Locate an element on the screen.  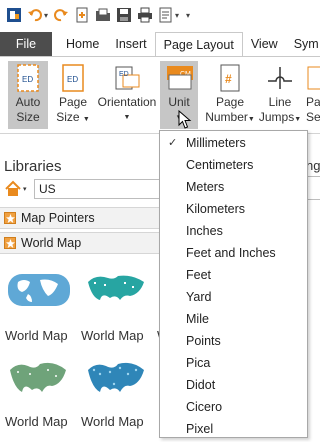
library-row-label: World Map is located at coordinates (51, 243).